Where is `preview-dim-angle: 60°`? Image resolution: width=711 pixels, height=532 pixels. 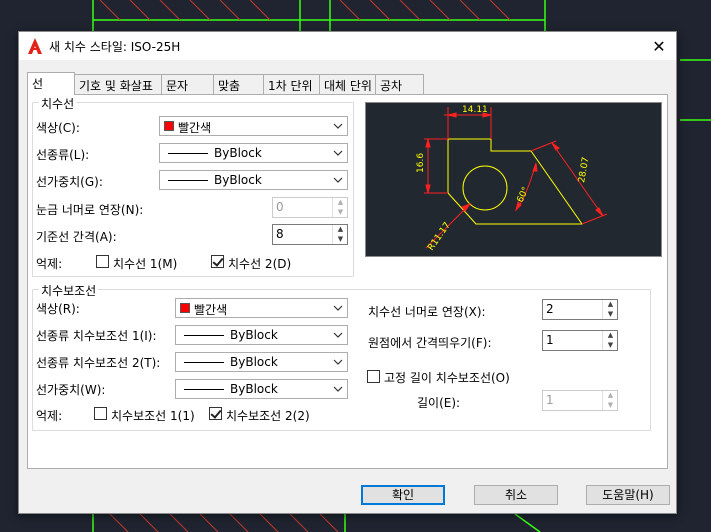
preview-dim-angle: 60° is located at coordinates (524, 195).